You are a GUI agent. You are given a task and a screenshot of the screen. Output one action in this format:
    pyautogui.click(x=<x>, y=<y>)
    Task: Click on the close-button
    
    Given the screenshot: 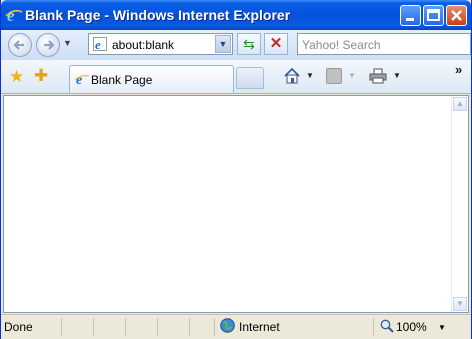 What is the action you would take?
    pyautogui.click(x=456, y=15)
    